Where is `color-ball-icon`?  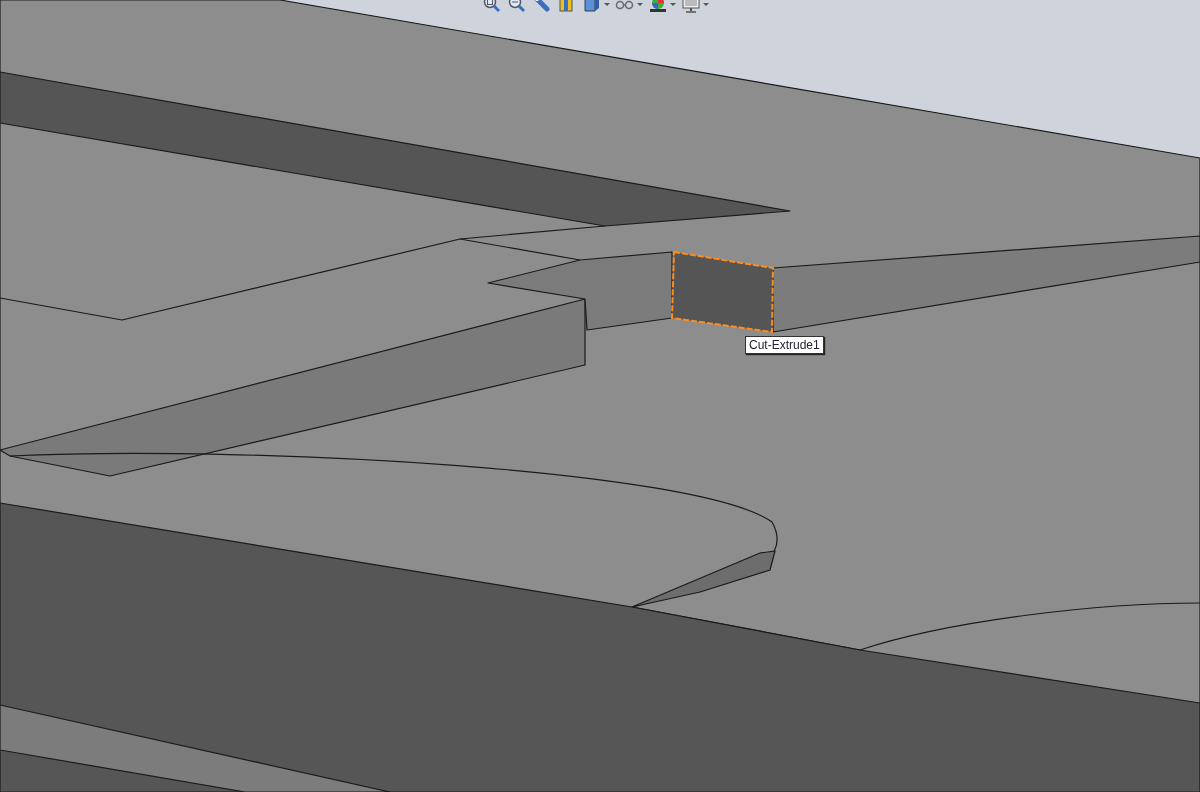
color-ball-icon is located at coordinates (658, 7).